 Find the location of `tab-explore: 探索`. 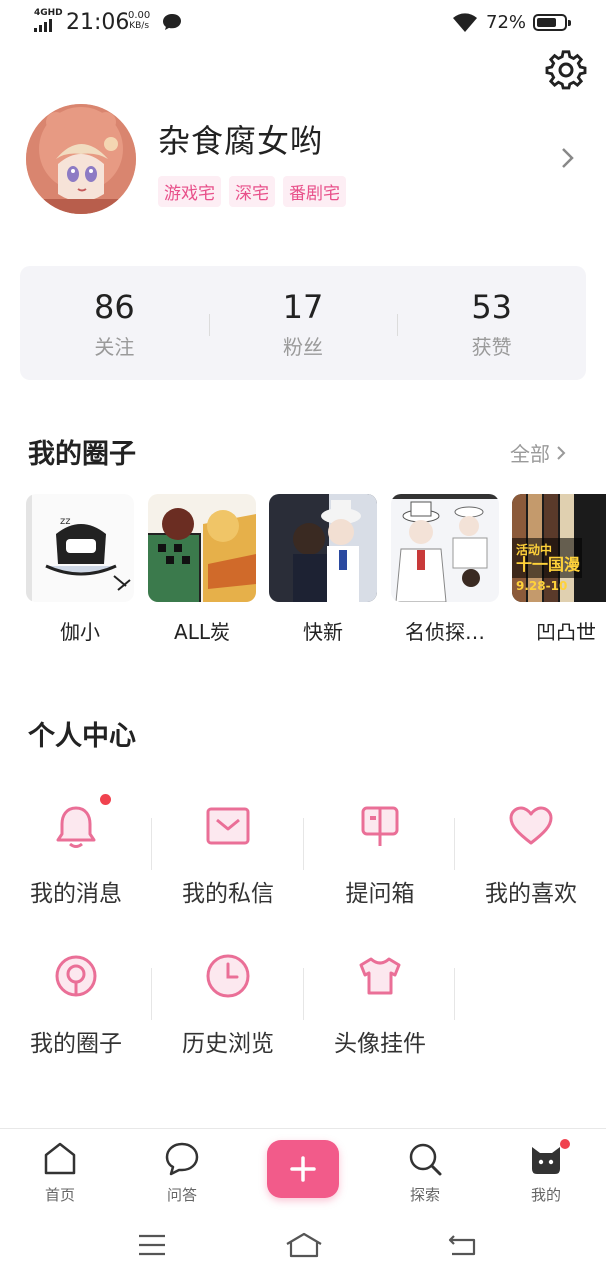

tab-explore: 探索 is located at coordinates (425, 1173).